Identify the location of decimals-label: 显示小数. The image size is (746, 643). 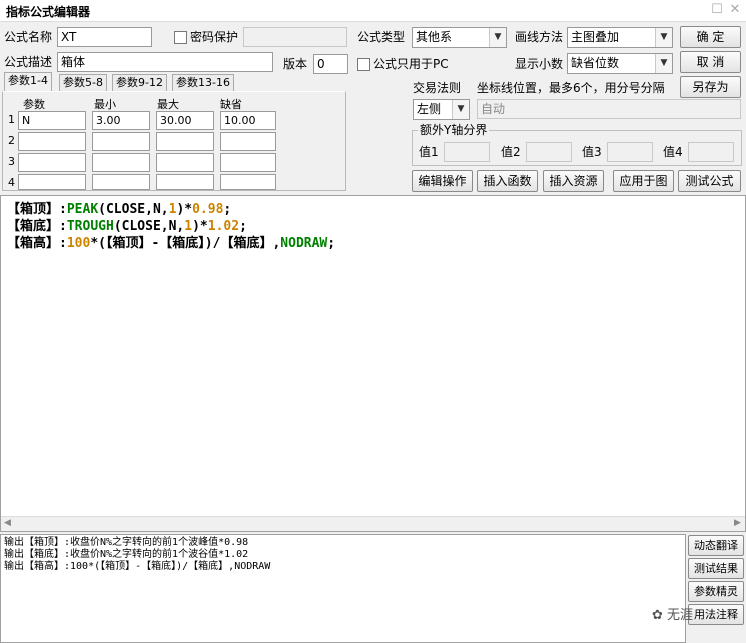
(539, 64).